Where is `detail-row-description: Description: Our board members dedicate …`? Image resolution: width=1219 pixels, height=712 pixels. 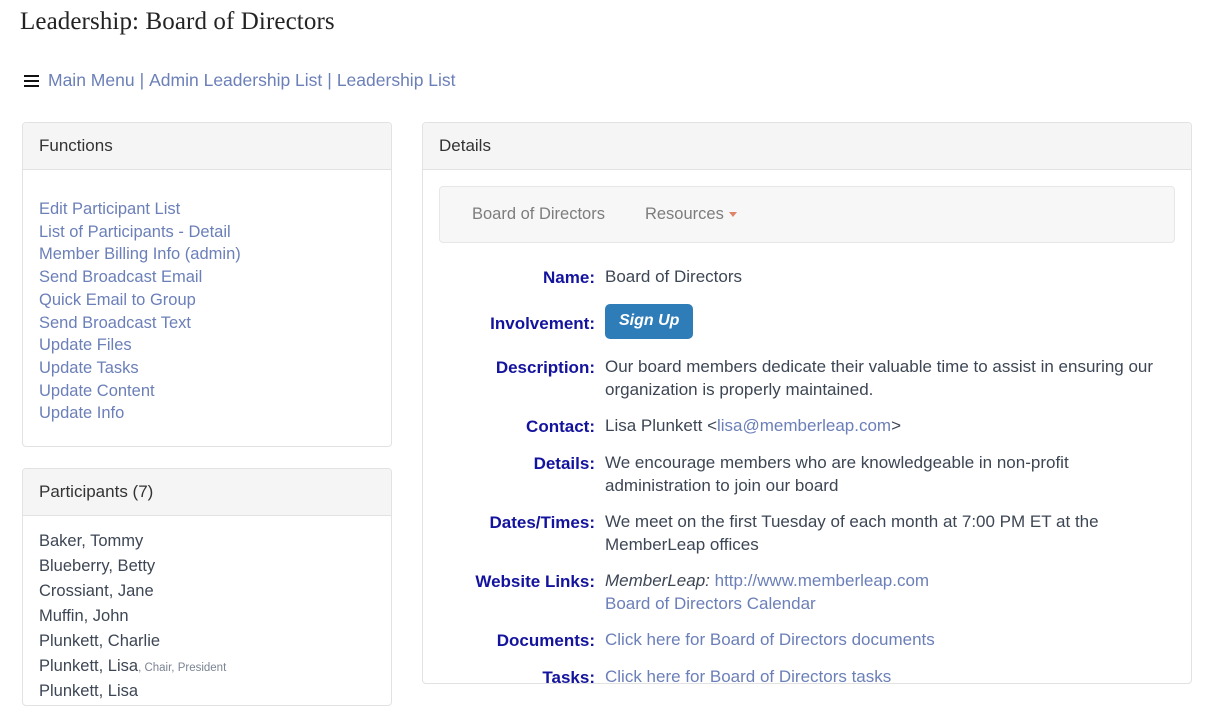 detail-row-description: Description: Our board members dedicate … is located at coordinates (800, 378).